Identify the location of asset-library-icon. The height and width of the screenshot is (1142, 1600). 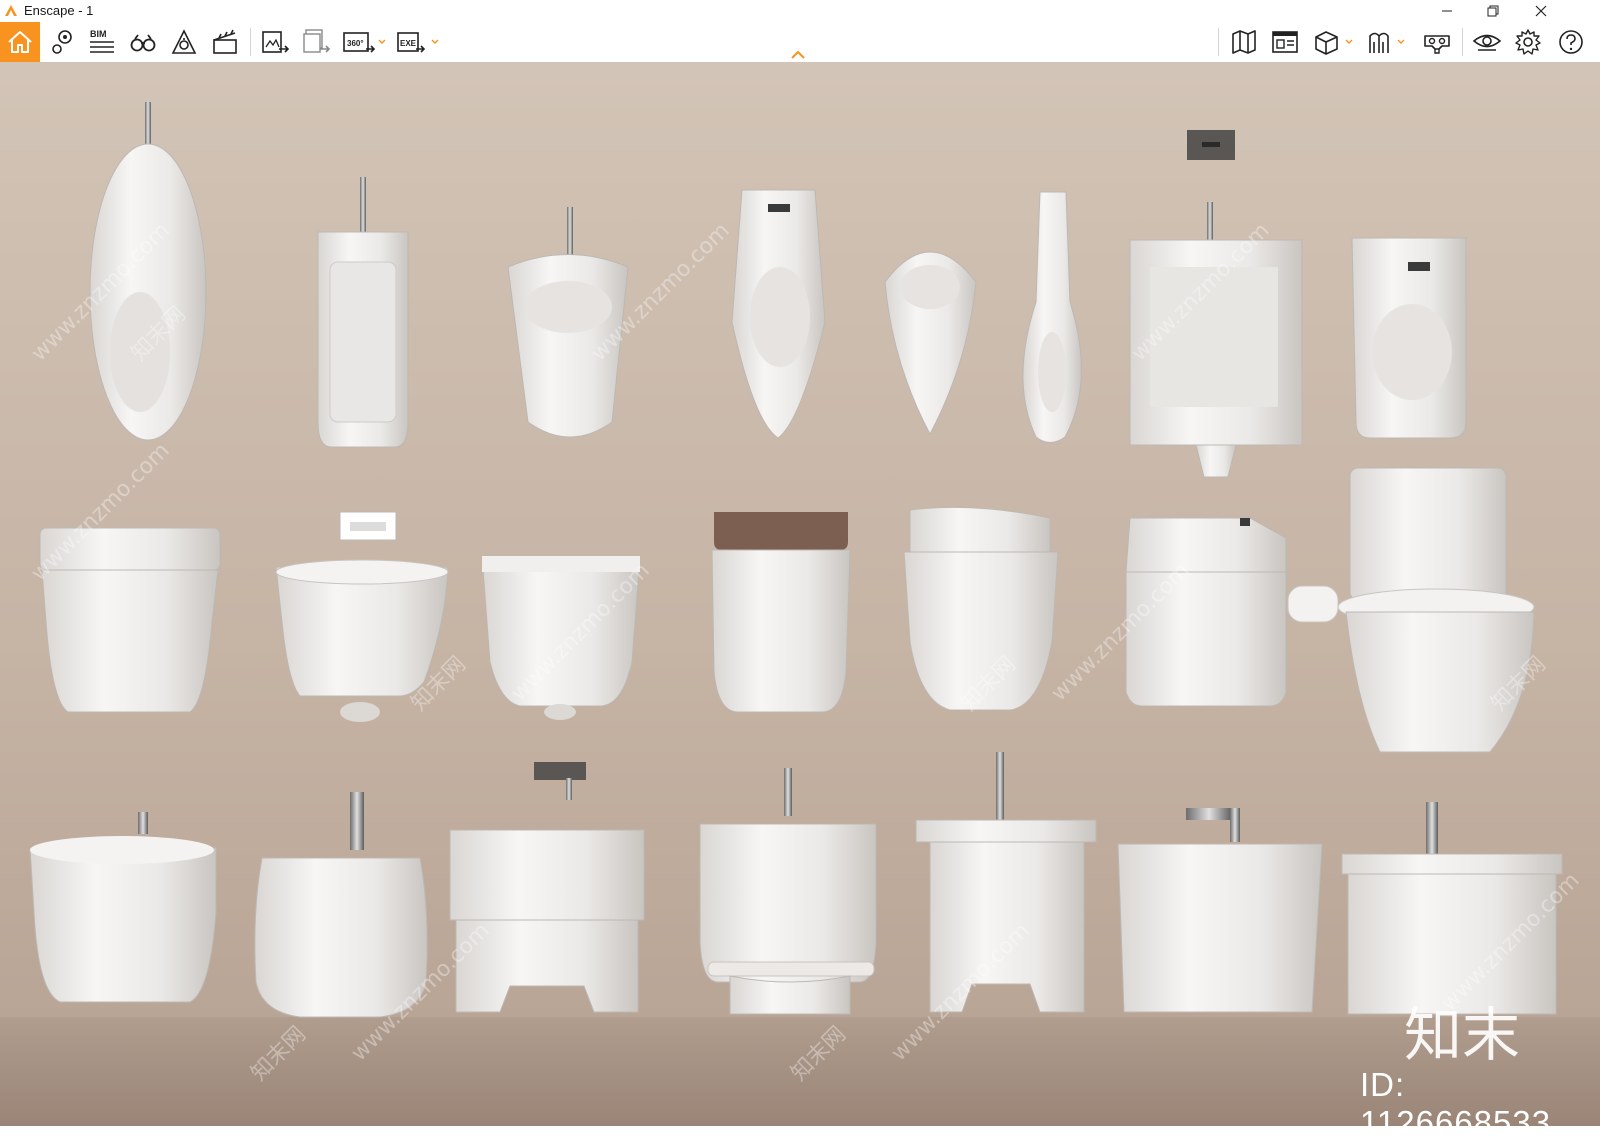
(1388, 42).